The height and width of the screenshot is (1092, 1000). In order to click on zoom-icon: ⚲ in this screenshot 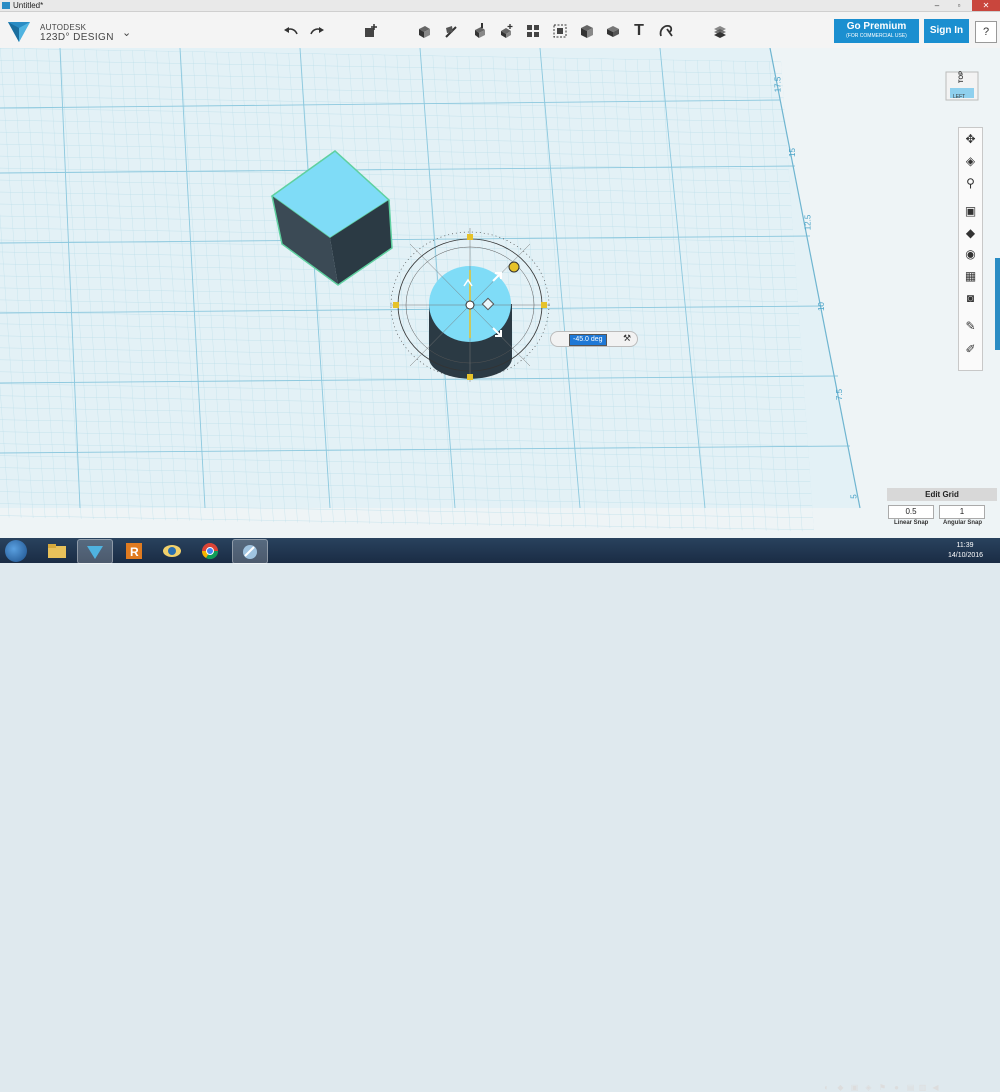, I will do `click(970, 183)`.